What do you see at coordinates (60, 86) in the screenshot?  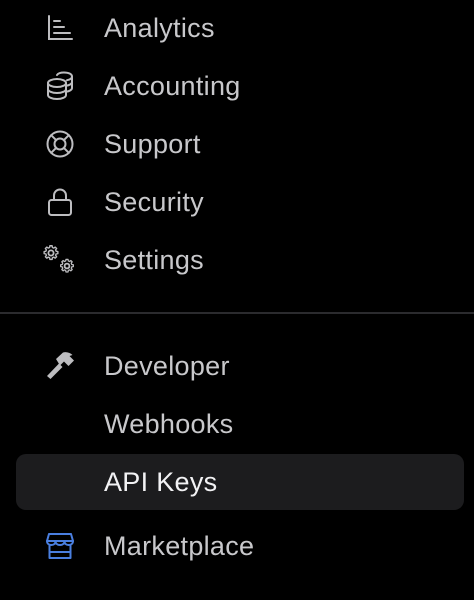 I see `coins-icon` at bounding box center [60, 86].